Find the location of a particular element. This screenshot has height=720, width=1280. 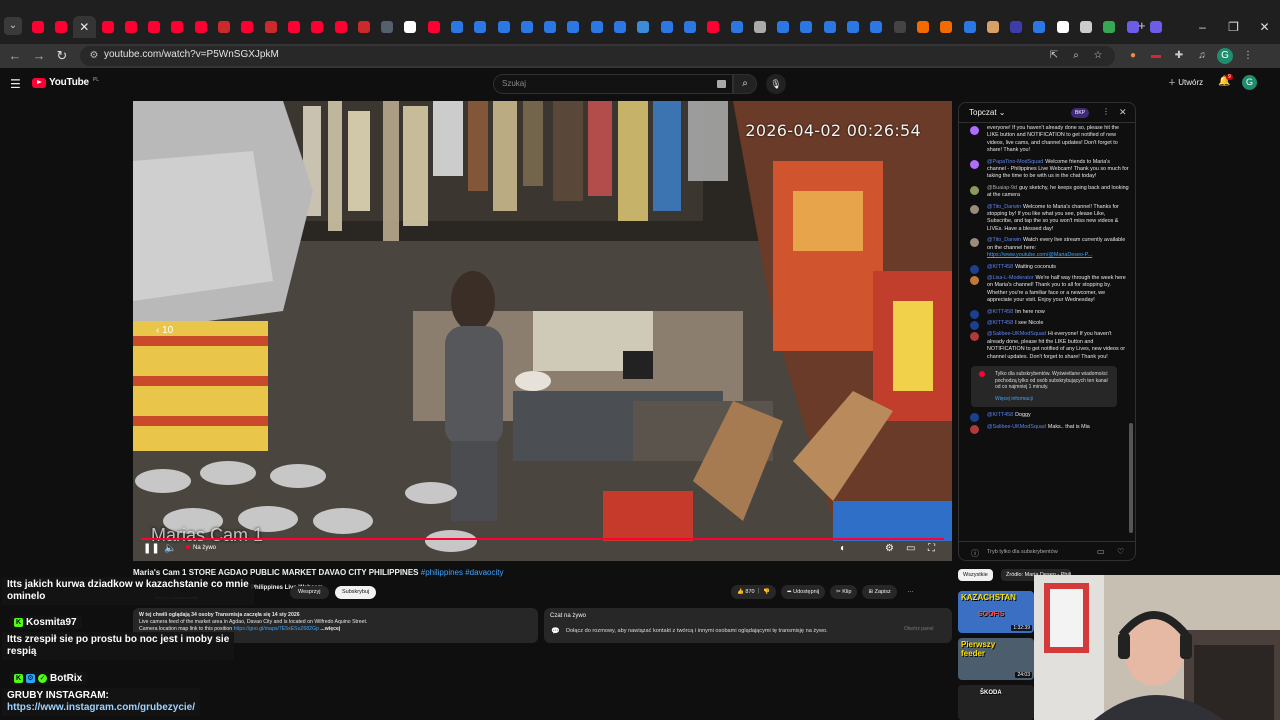

info-icon: ⓘ is located at coordinates (975, 553).